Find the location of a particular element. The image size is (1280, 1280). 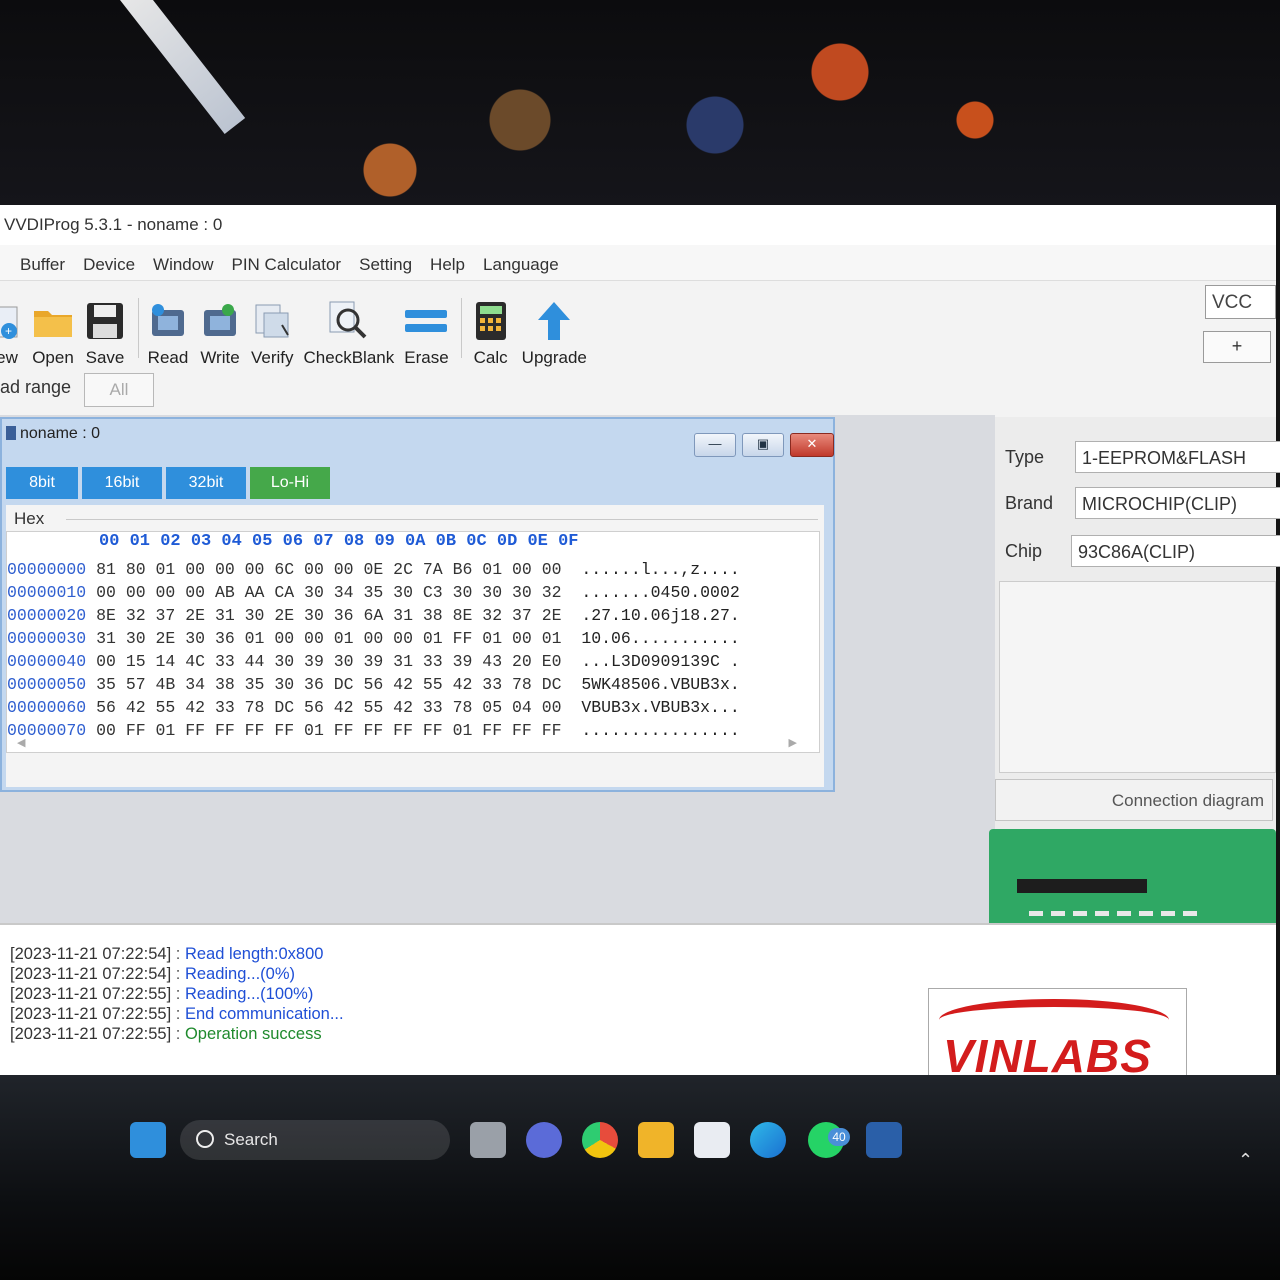

floppy-icon is located at coordinates (105, 321).